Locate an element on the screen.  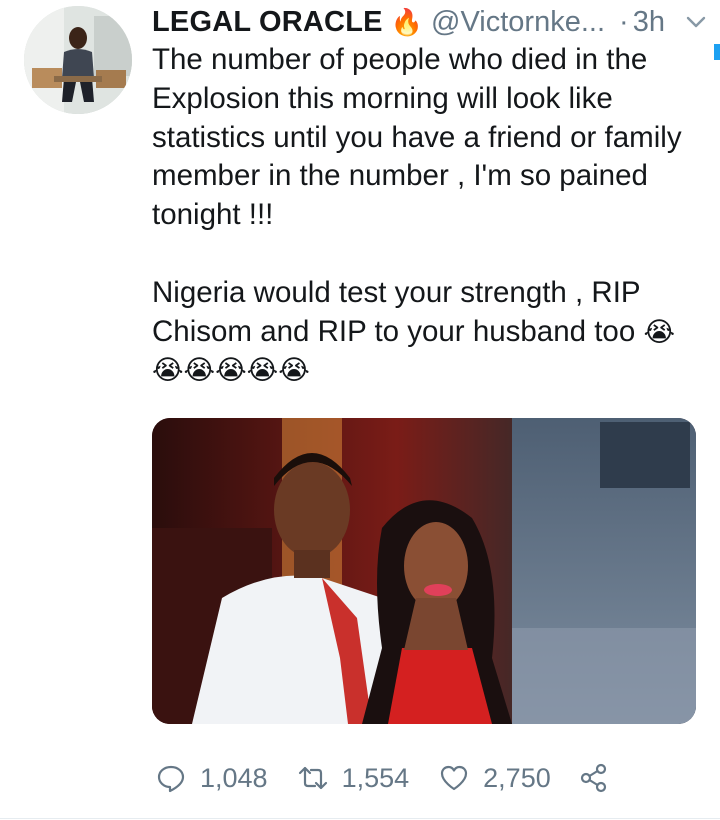
author-name: LEGAL ORACLE is located at coordinates (267, 22).